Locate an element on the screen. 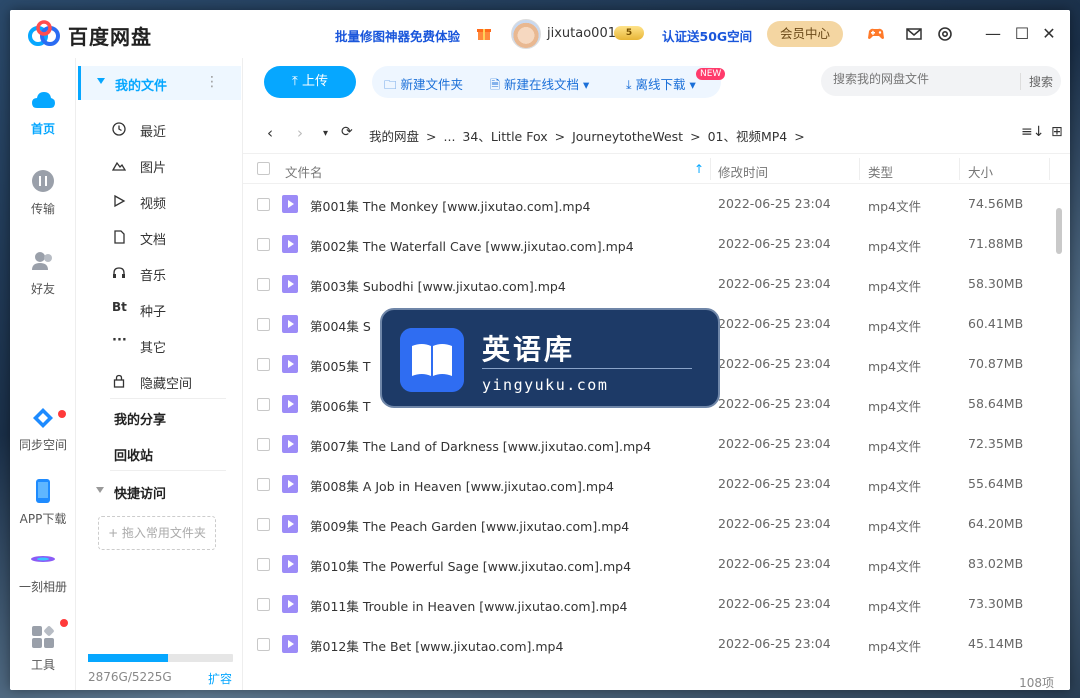 The width and height of the screenshot is (1080, 698). file-modified: 2022-06-25 23:04 is located at coordinates (774, 363).